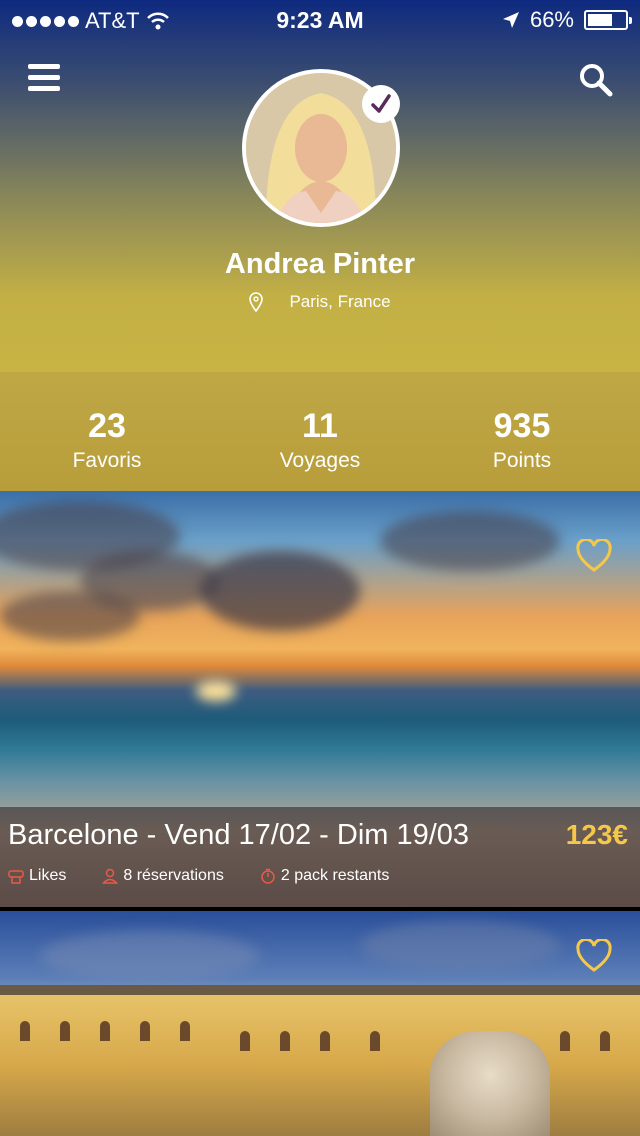  I want to click on stat-label: Voyages, so click(320, 460).